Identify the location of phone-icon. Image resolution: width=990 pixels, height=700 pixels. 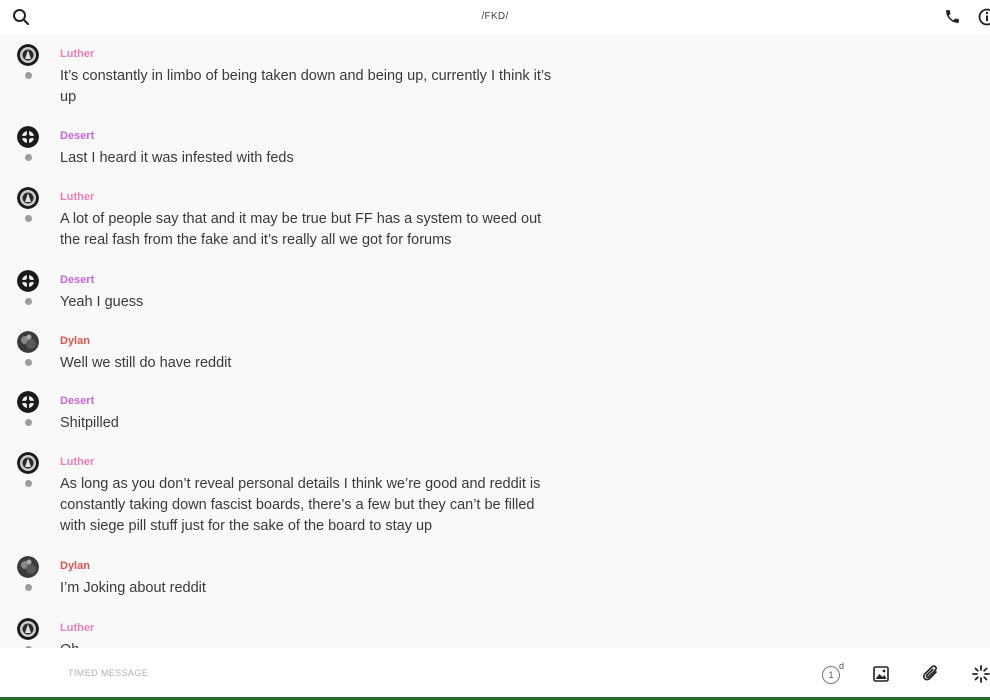
(952, 16).